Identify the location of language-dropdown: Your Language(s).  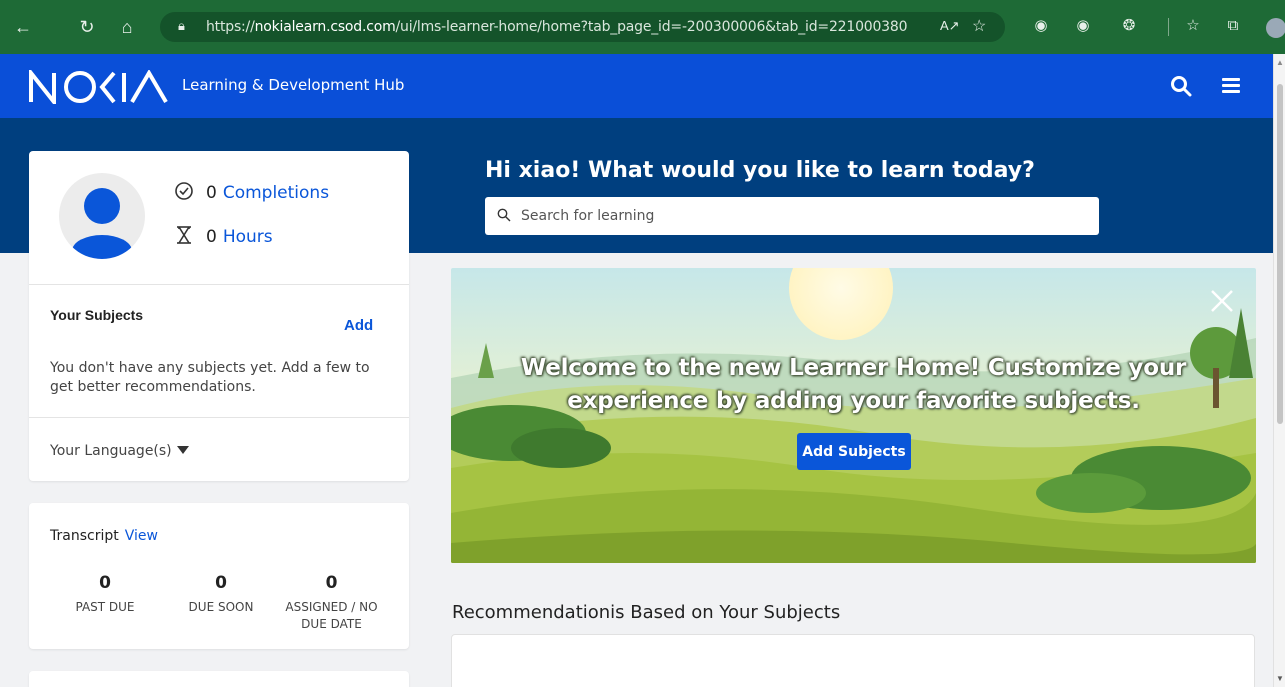
(119, 451).